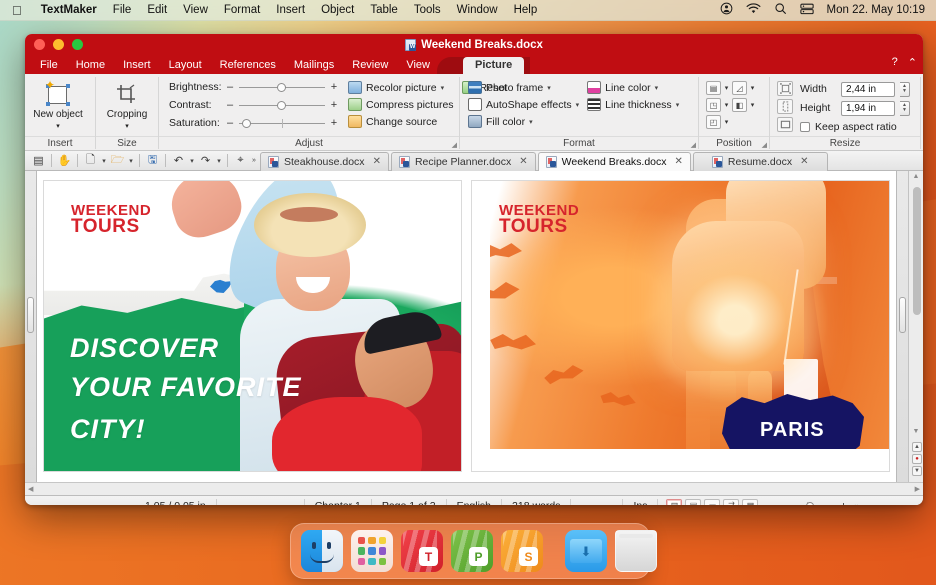 The image size is (936, 585). Describe the element at coordinates (805, 127) in the screenshot. I see `keep-aspect-ratio-checkbox` at that location.